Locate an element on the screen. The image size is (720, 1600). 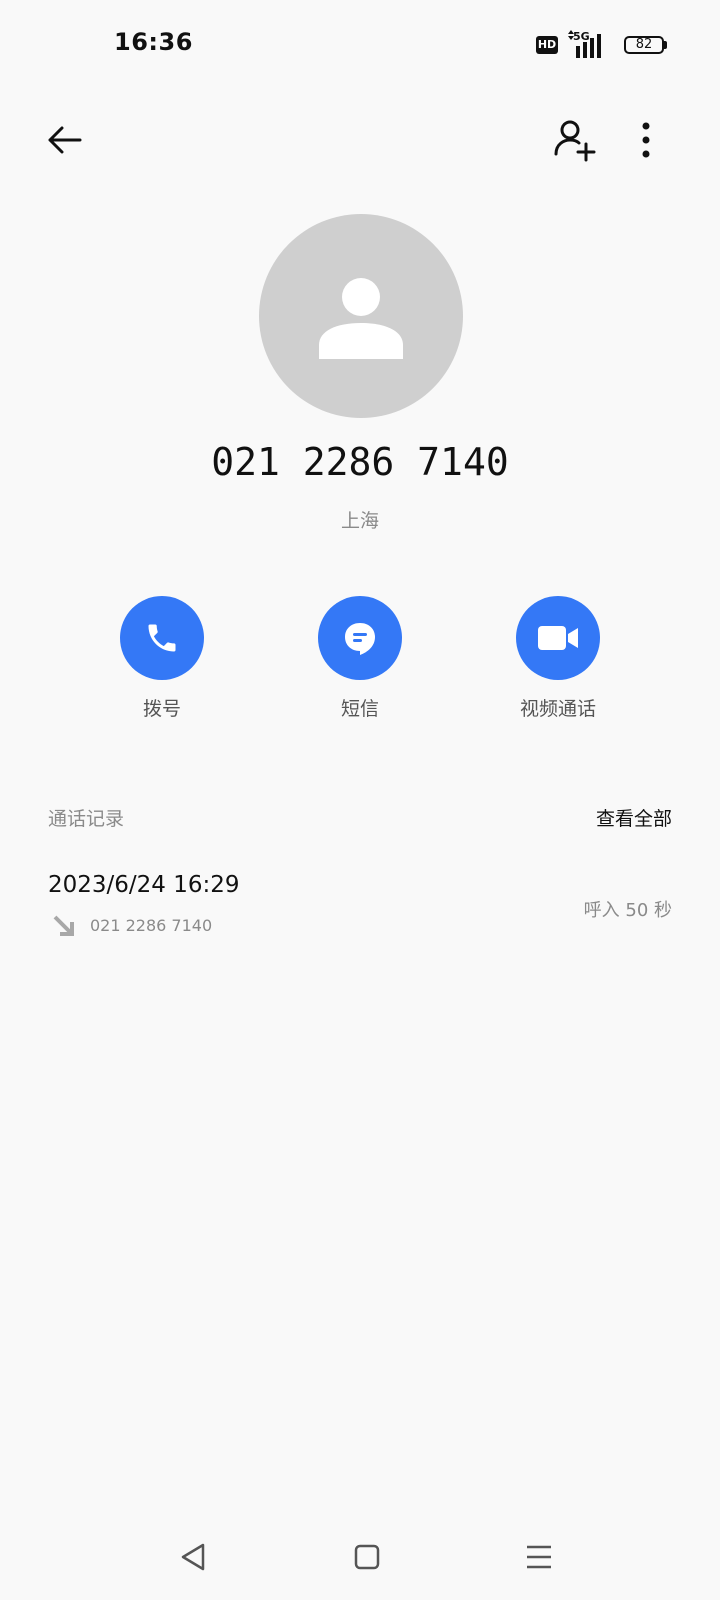
nav-recents-button is located at coordinates (539, 1557).